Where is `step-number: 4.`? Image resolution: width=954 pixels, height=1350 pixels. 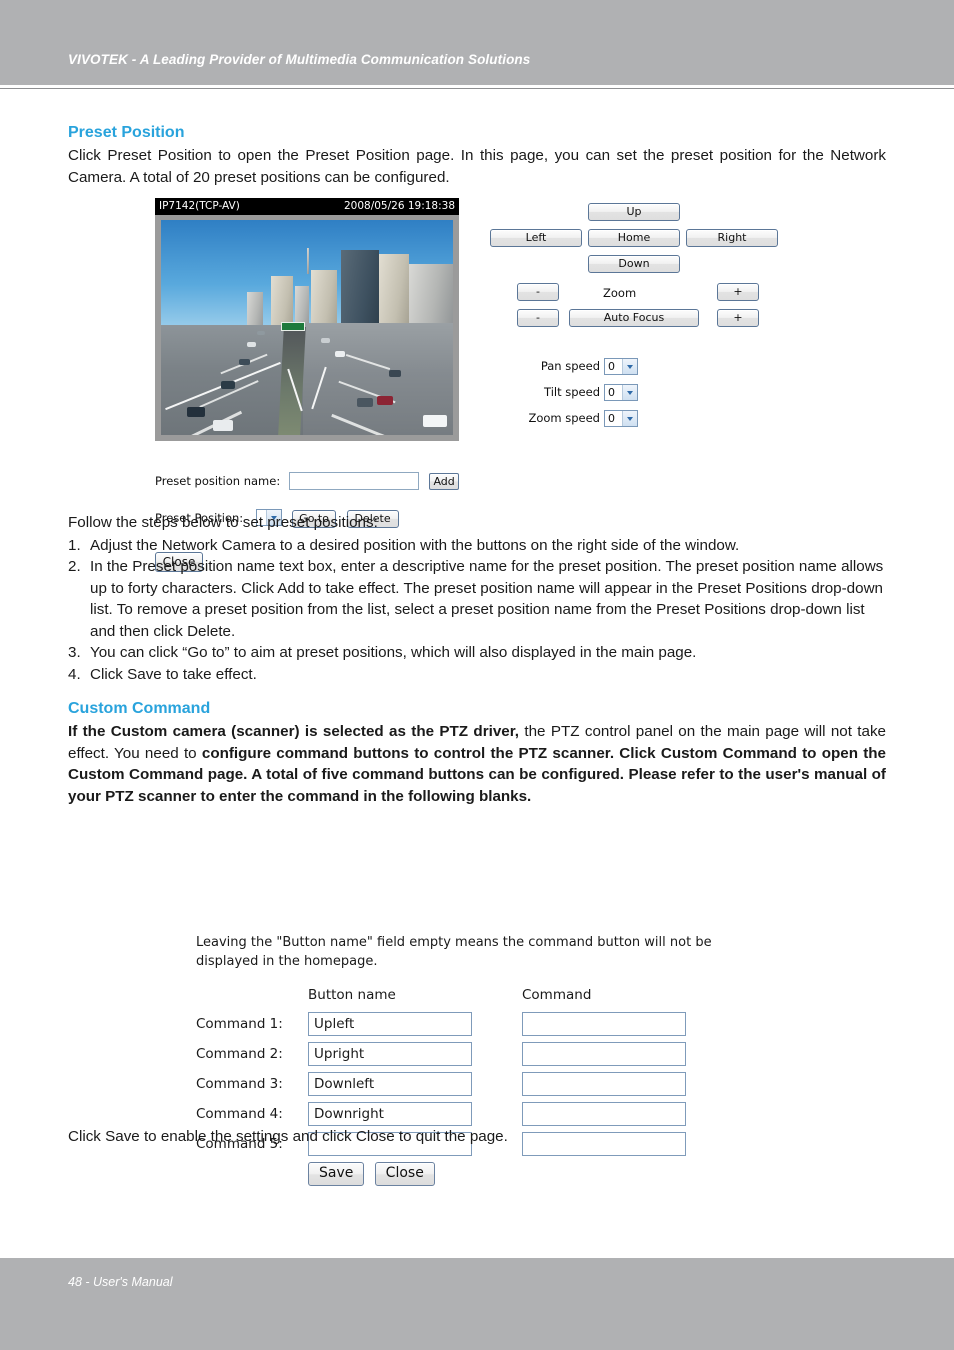 step-number: 4. is located at coordinates (74, 675).